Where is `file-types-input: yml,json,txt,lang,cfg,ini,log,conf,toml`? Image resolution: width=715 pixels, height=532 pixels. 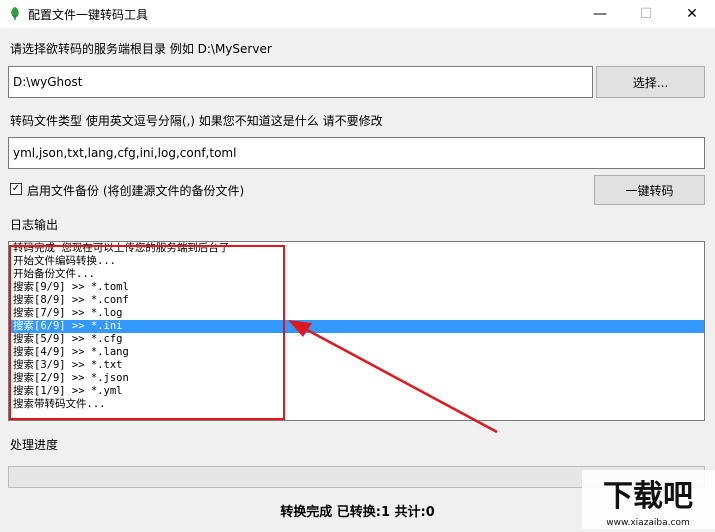 file-types-input: yml,json,txt,lang,cfg,ini,log,conf,toml is located at coordinates (356, 153).